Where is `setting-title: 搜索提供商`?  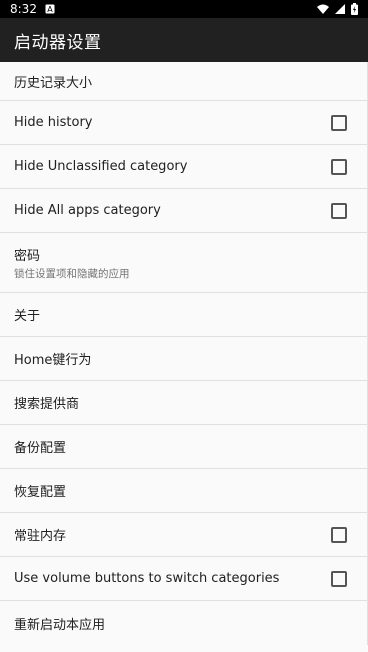
setting-title: 搜索提供商 is located at coordinates (47, 404).